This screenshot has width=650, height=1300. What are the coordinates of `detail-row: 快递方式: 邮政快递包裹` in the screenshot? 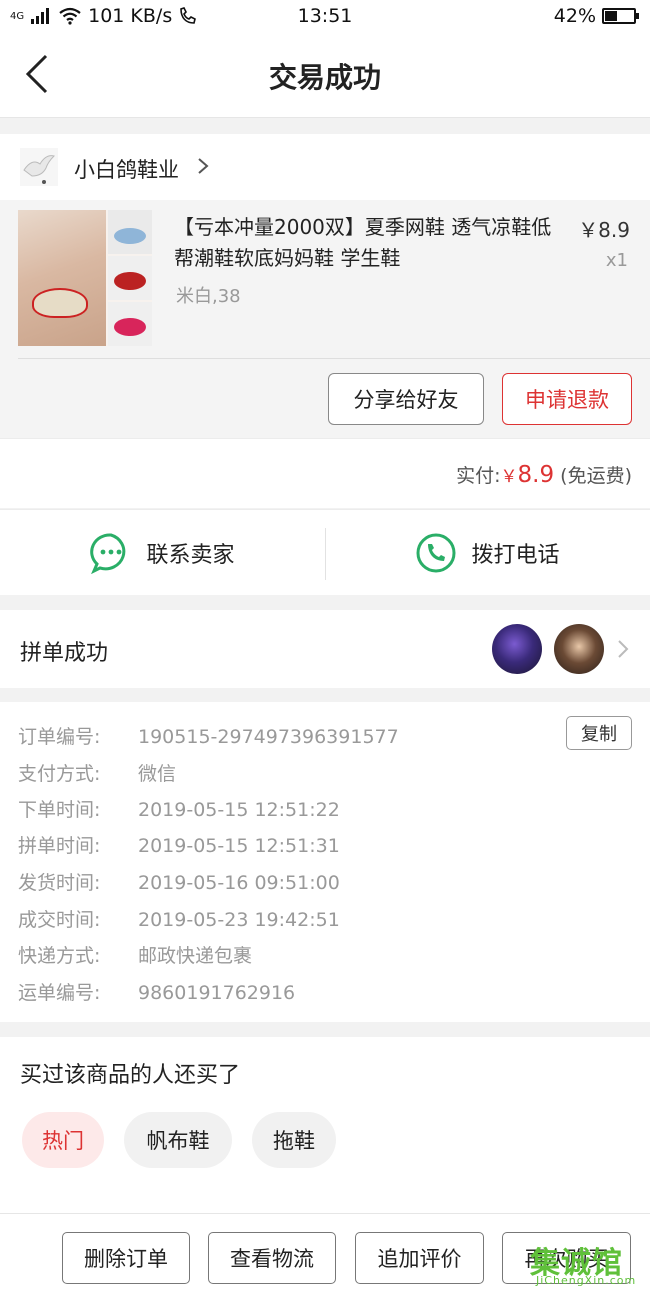 It's located at (135, 954).